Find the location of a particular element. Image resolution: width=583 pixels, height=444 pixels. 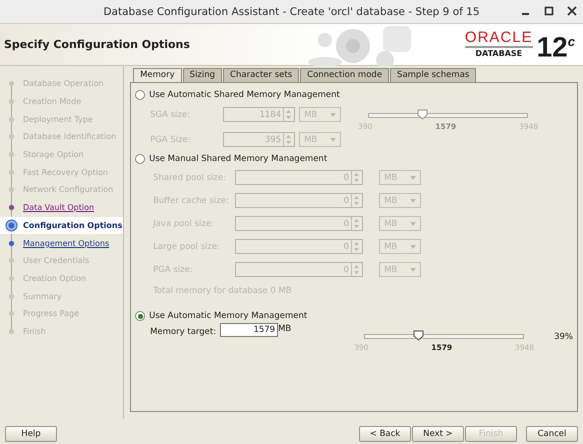

window-title: Database Configuration Assistant - Create 'orcl' database - Step 9 of 15 is located at coordinates (291, 12).